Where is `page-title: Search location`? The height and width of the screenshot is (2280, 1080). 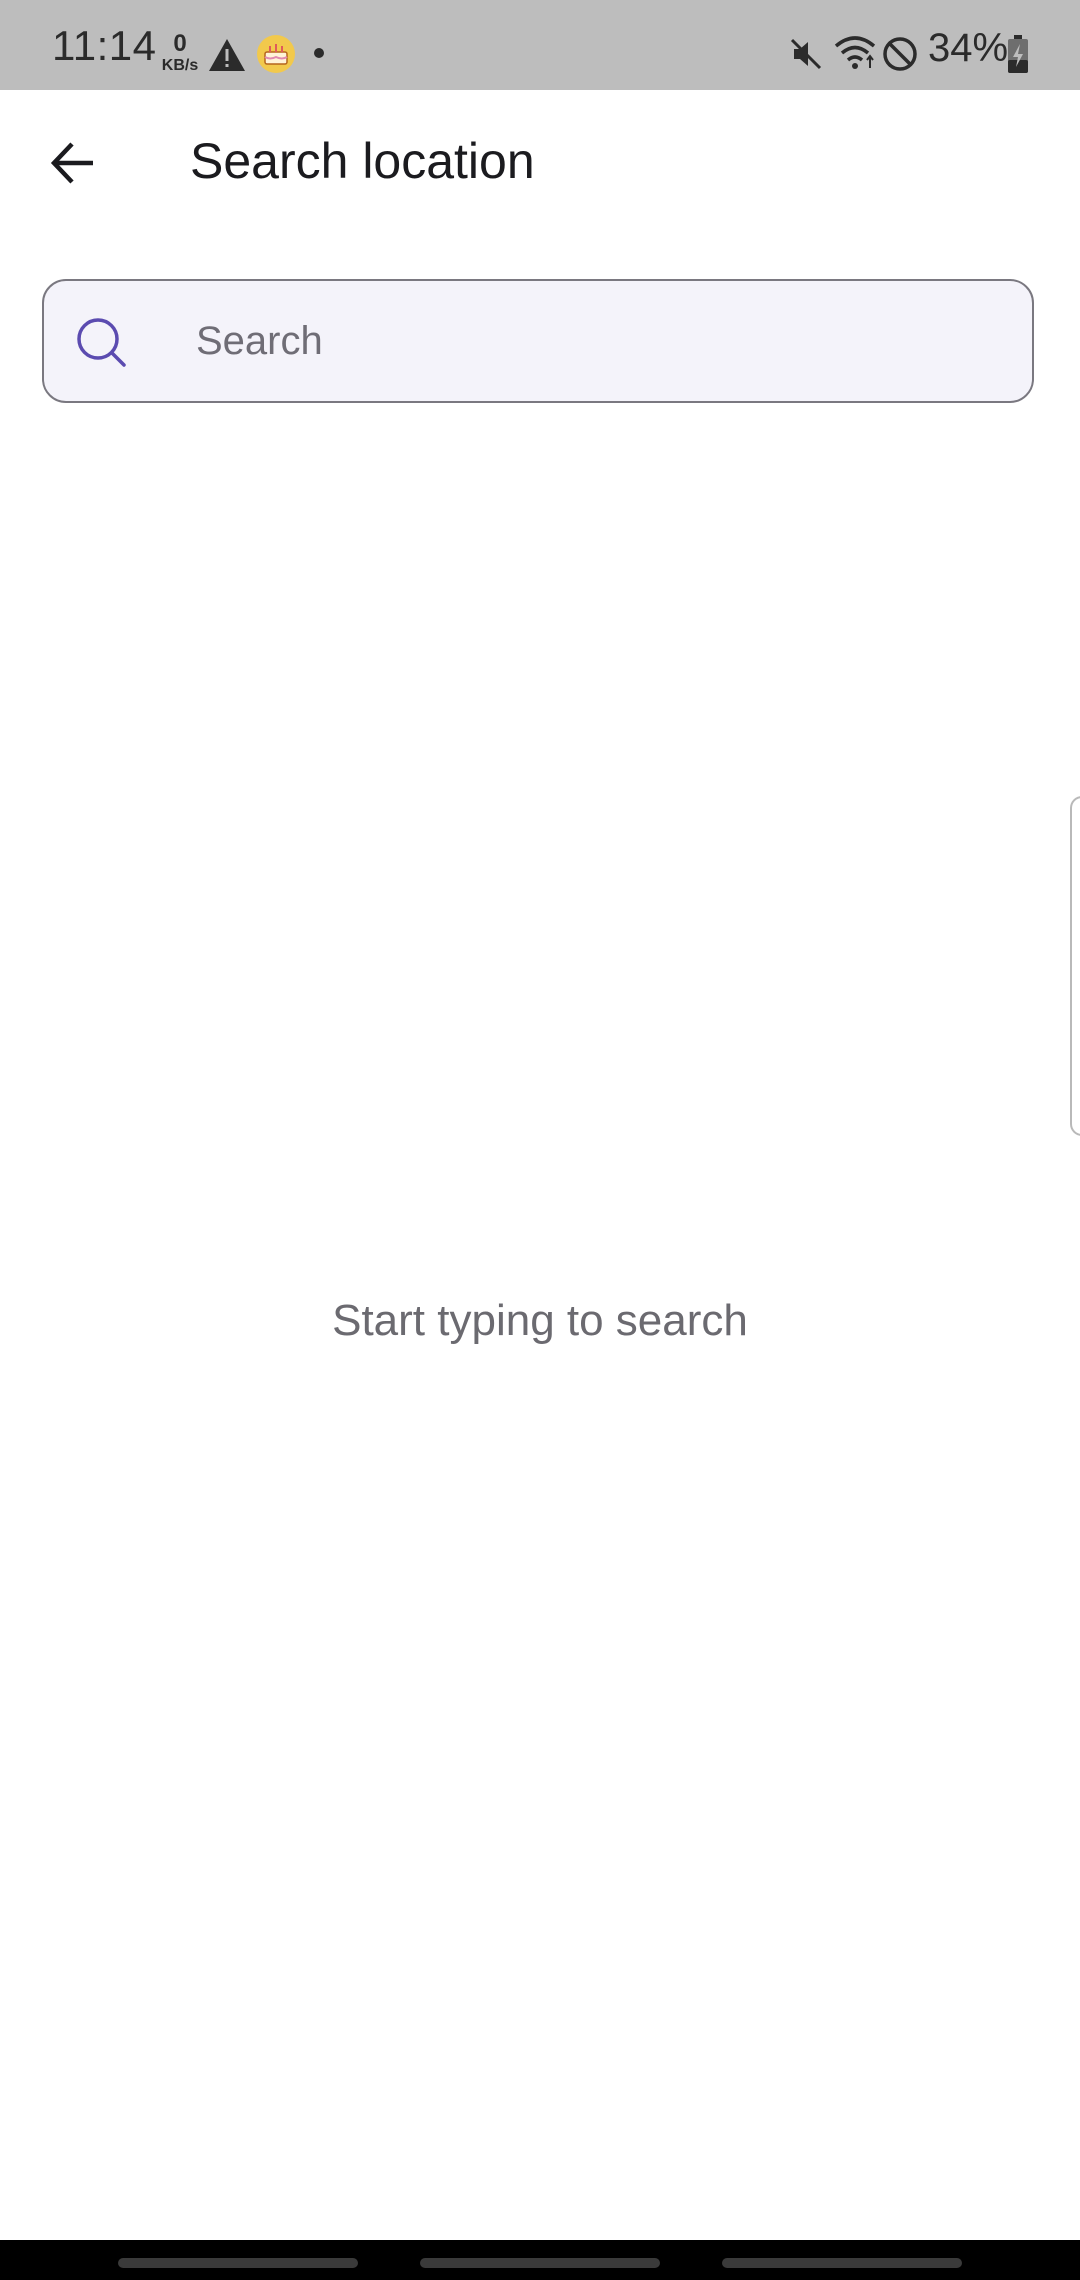
page-title: Search location is located at coordinates (362, 161).